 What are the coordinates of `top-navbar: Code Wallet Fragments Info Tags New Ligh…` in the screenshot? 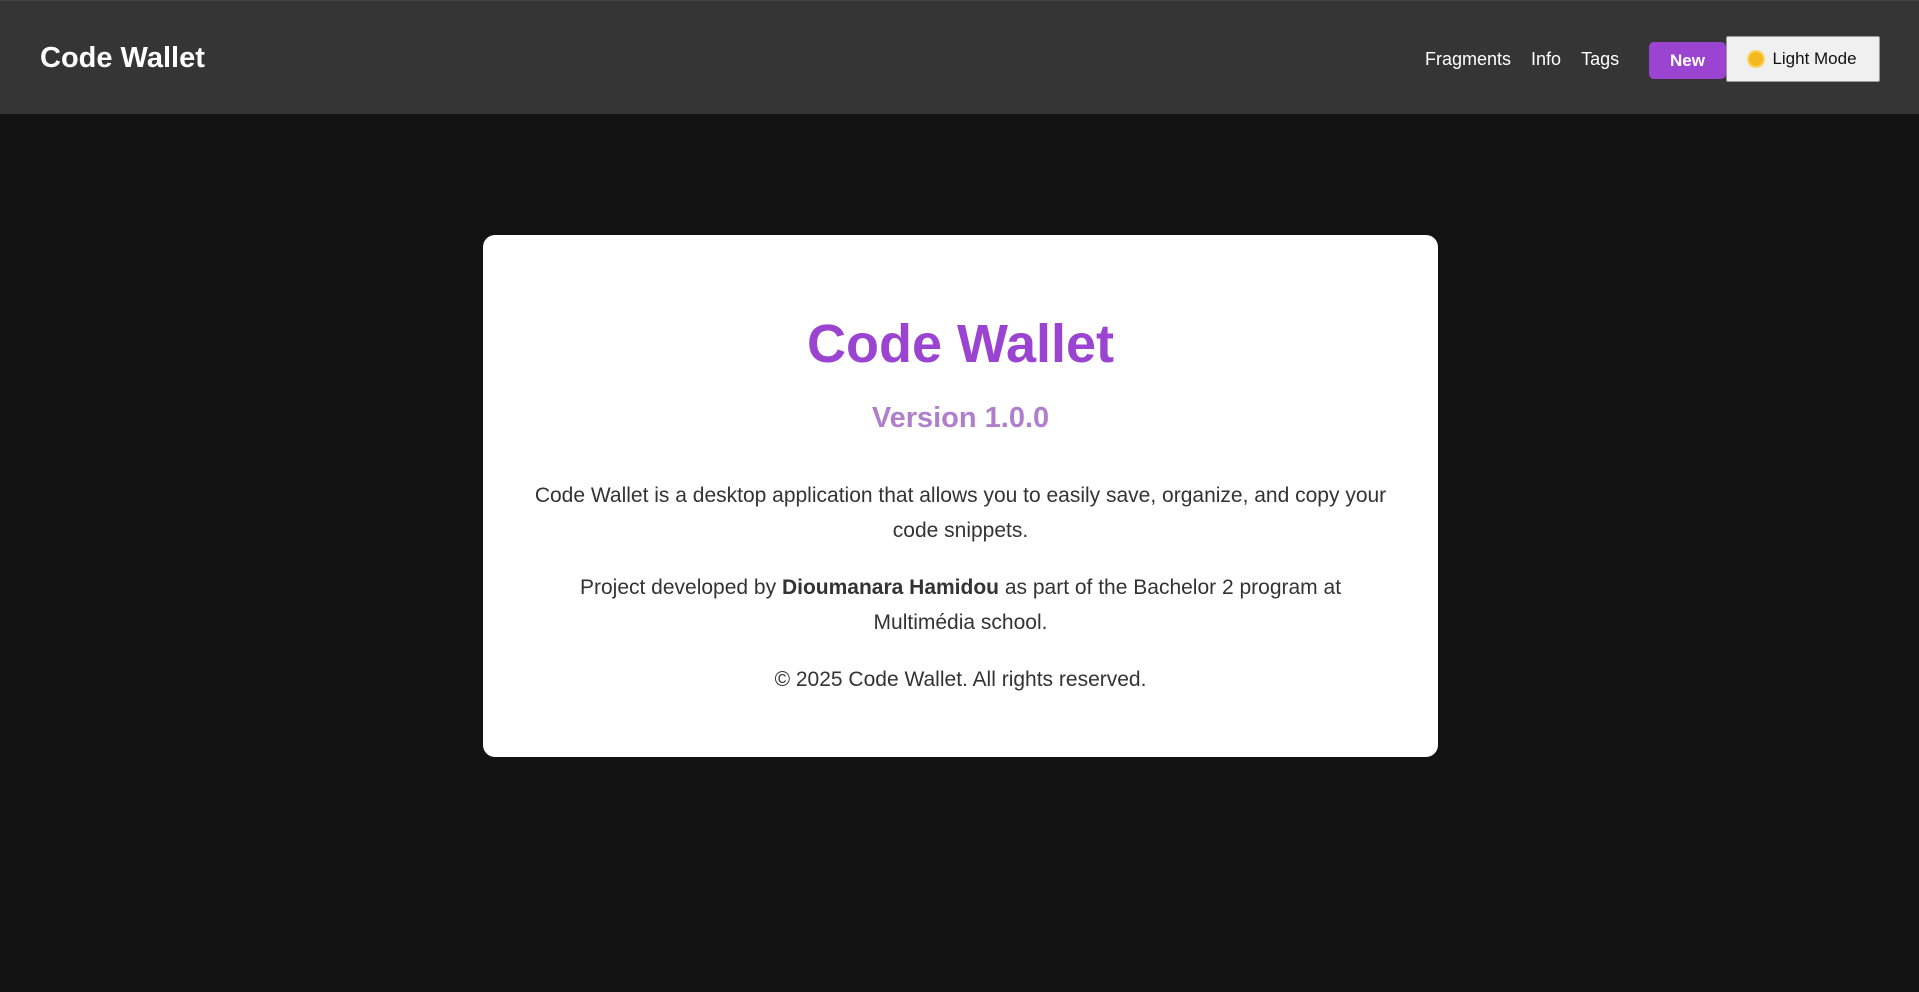 It's located at (959, 57).